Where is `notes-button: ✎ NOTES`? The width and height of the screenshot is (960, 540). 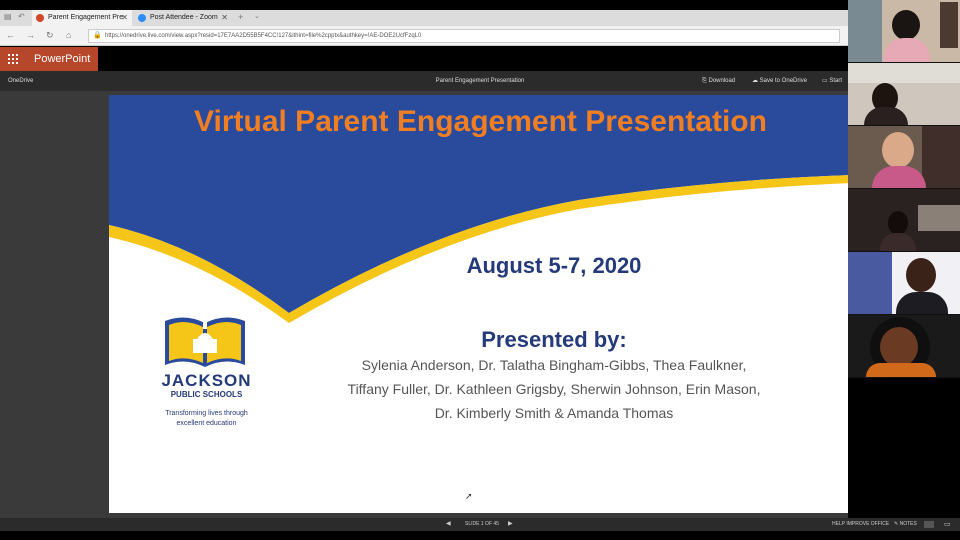
notes-button: ✎ NOTES is located at coordinates (905, 524).